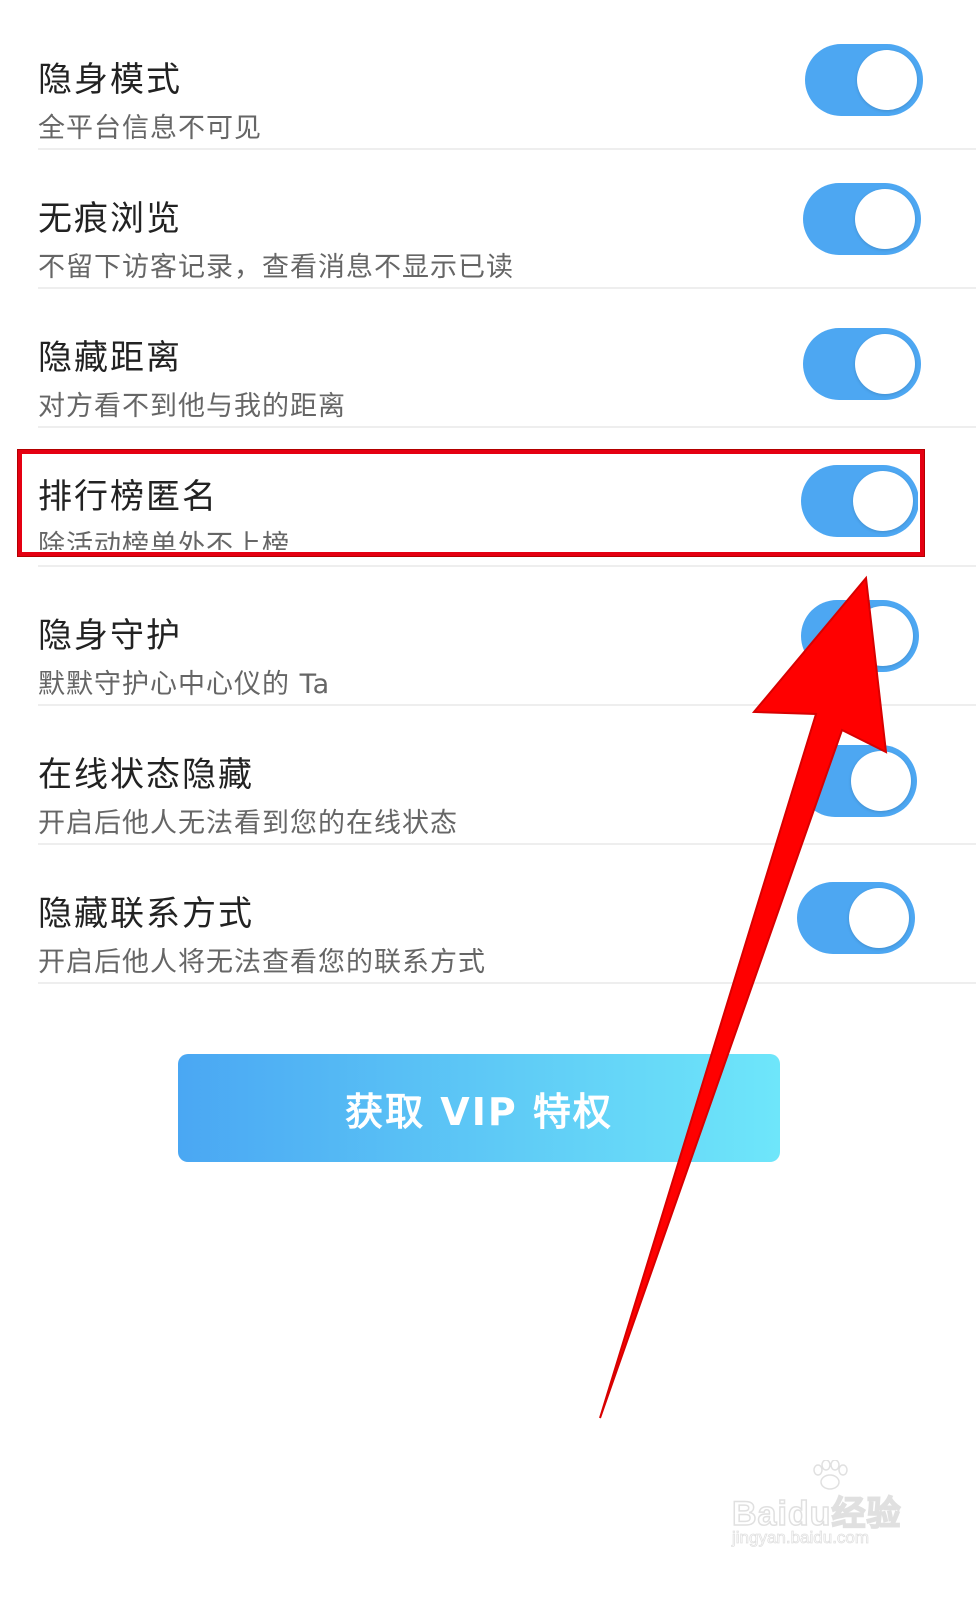  What do you see at coordinates (471, 503) in the screenshot?
I see `highlight-box` at bounding box center [471, 503].